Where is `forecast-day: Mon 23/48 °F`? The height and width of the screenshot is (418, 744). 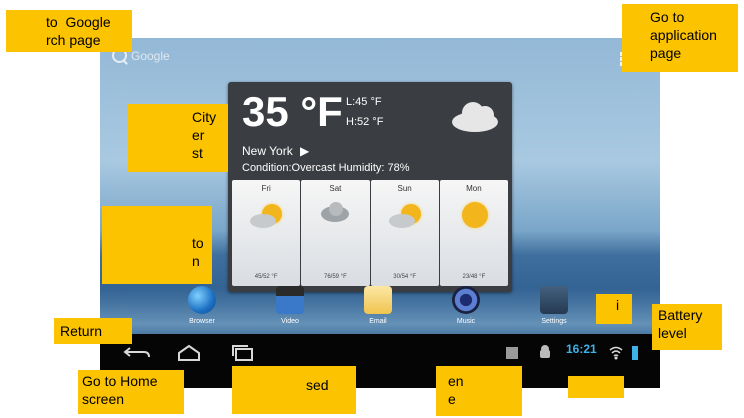 forecast-day: Mon 23/48 °F is located at coordinates (473, 233).